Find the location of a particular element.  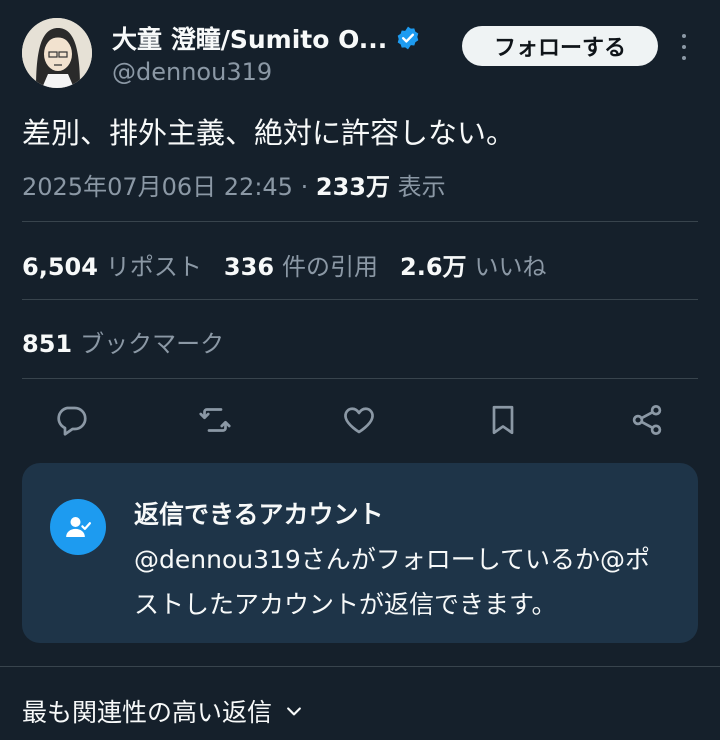

tweet-header: 大童 澄瞳/Sumito O... @dennou319 フォローする is located at coordinates (360, 50).